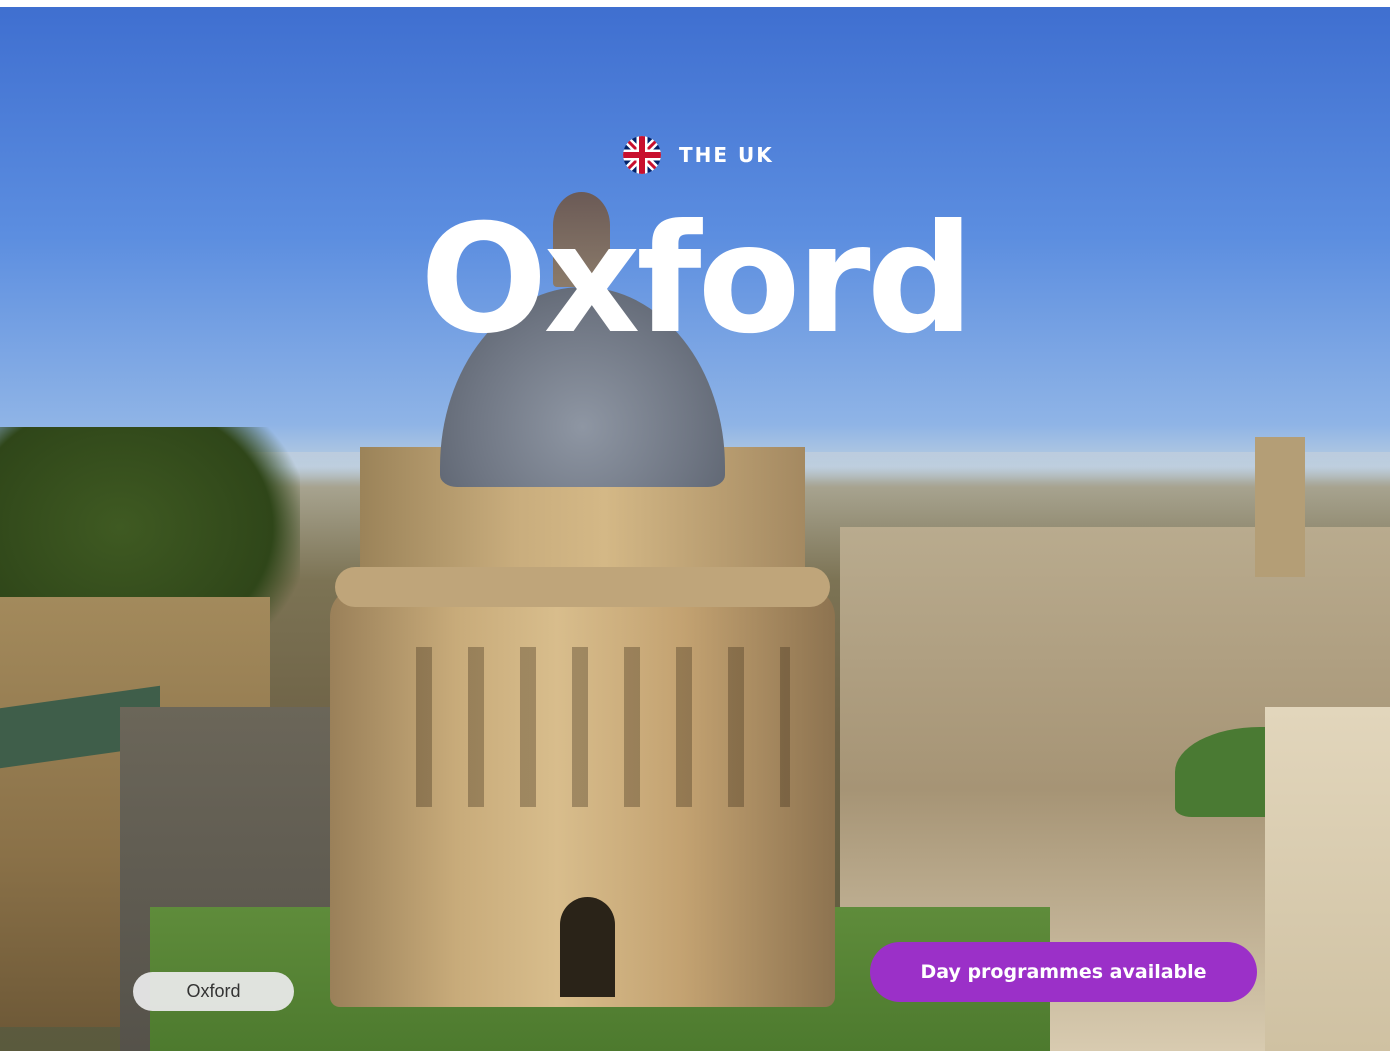 The width and height of the screenshot is (1390, 1051). I want to click on country-name: THE UK, so click(726, 155).